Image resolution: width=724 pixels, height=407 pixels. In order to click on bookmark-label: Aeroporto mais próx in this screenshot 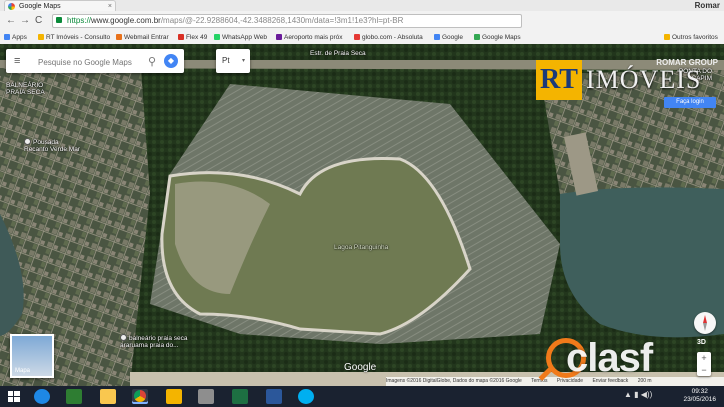, I will do `click(313, 37)`.